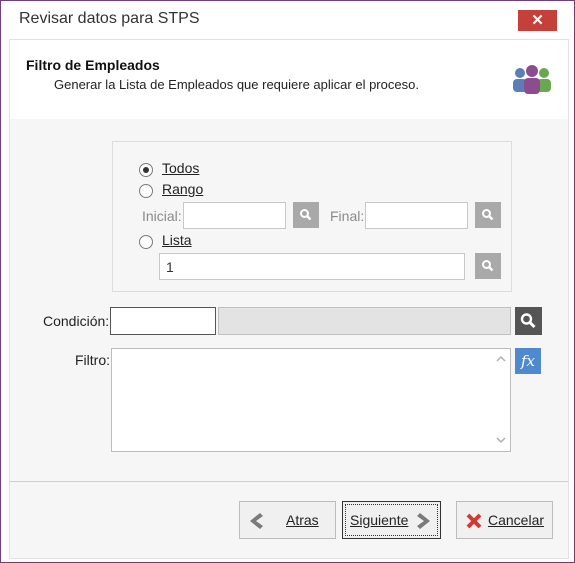 The image size is (575, 563). I want to click on lista-search-button, so click(488, 266).